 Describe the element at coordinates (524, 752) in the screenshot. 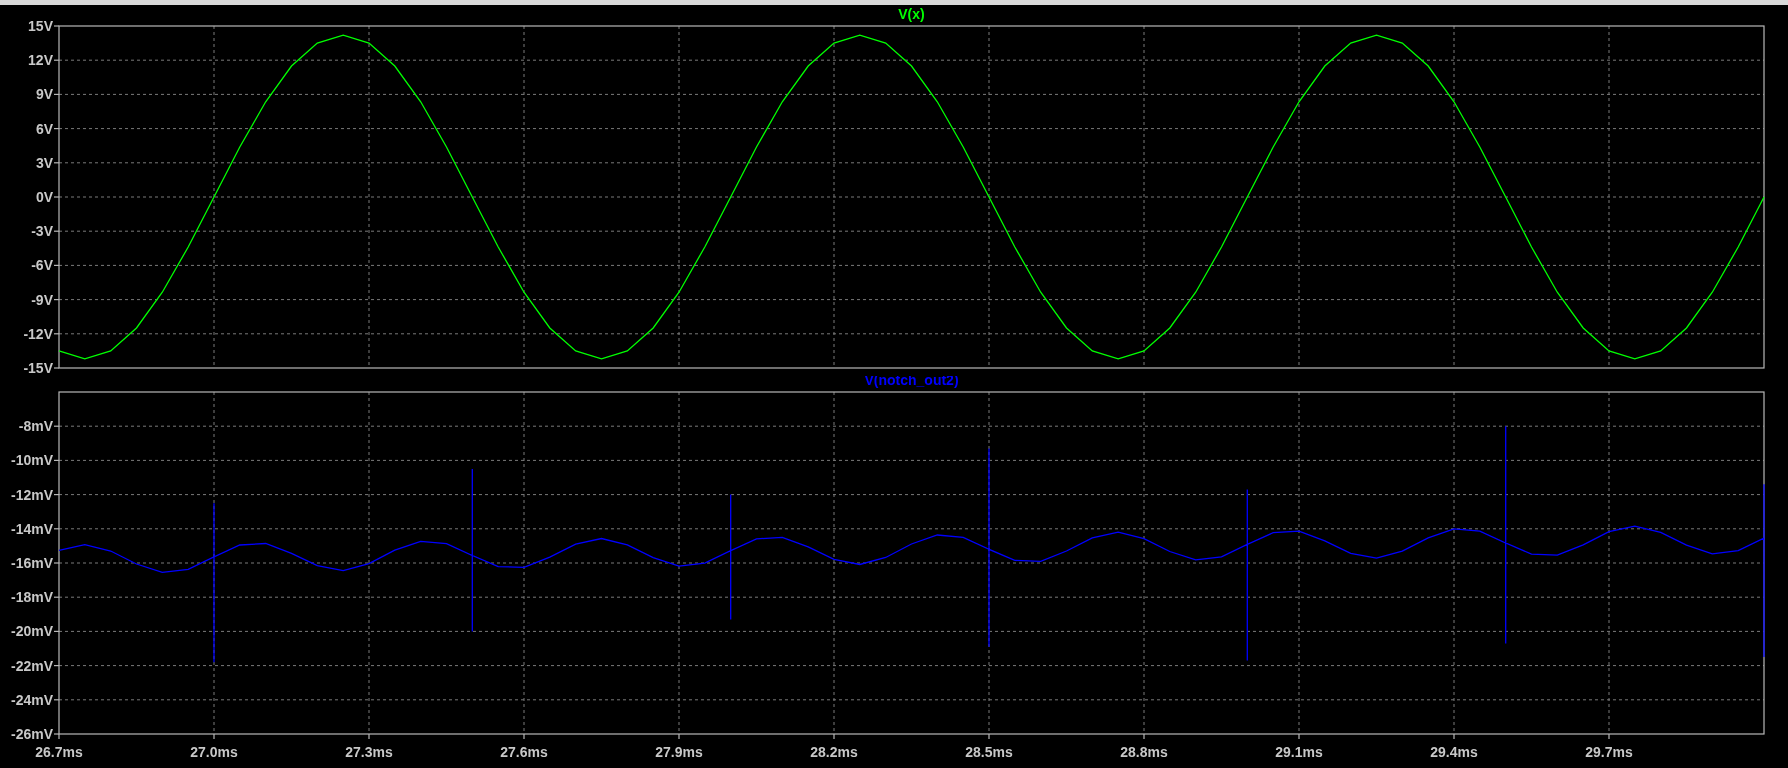

I see `x-tick-label: 27.6ms` at that location.